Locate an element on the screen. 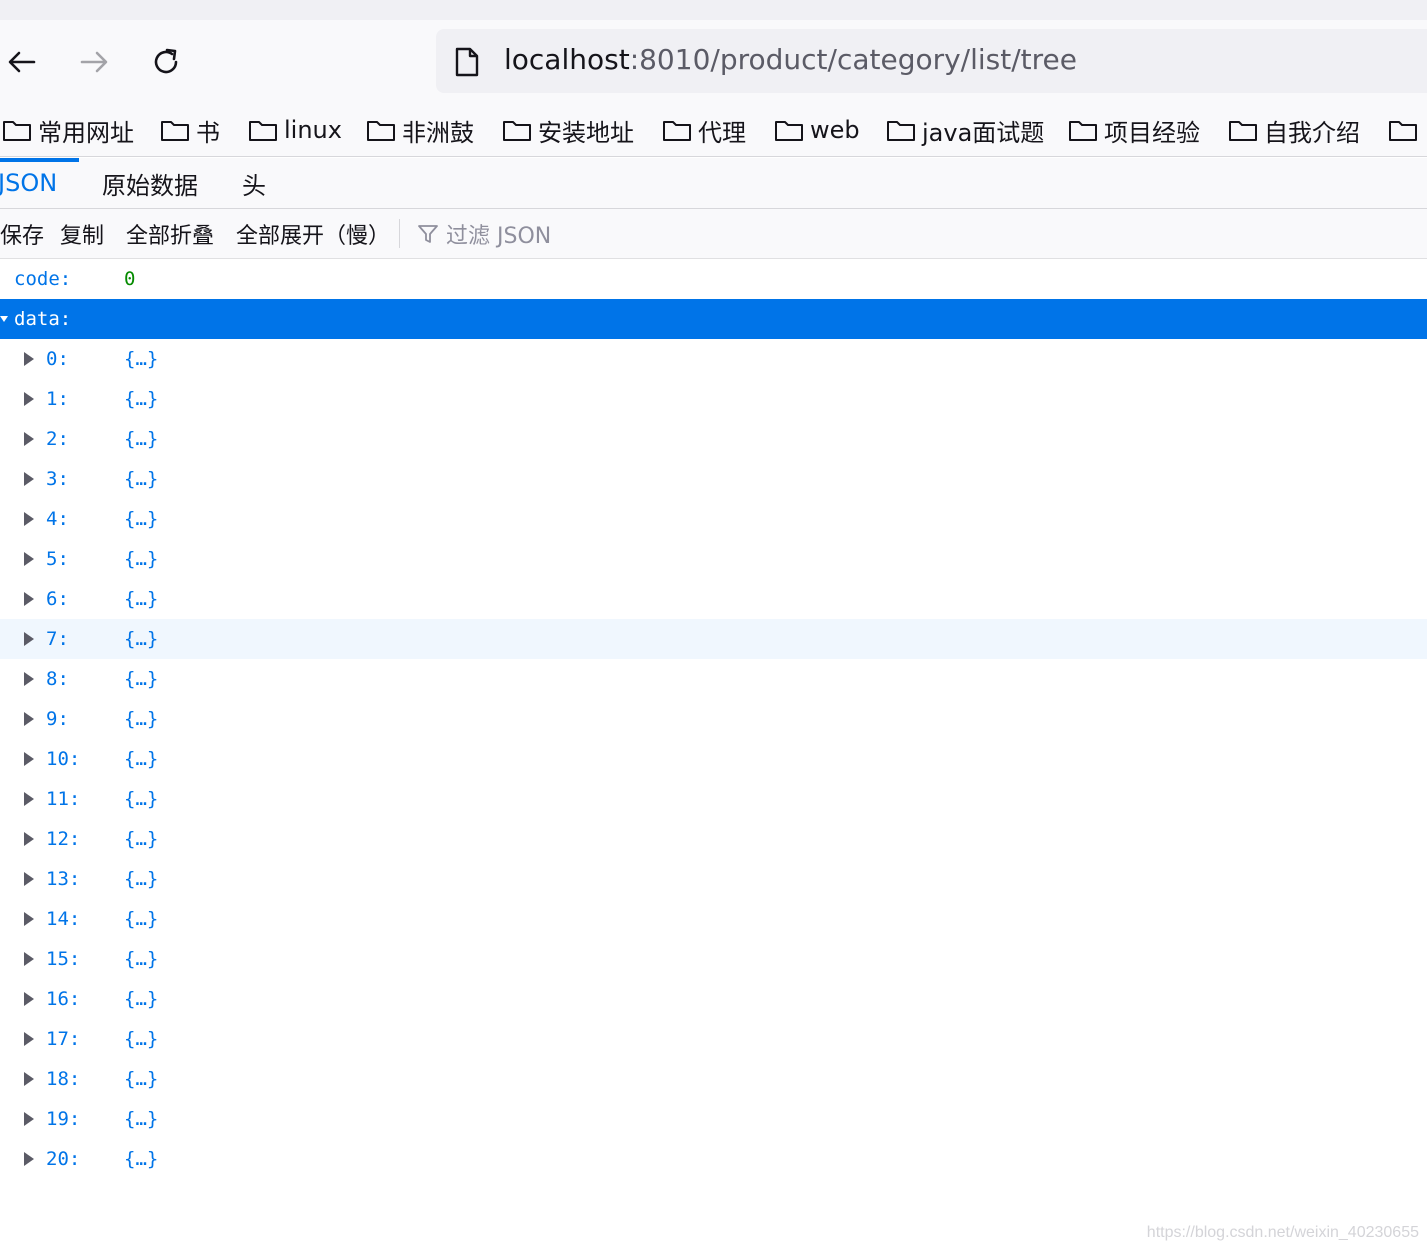  json-array-item-row: 0: {…} is located at coordinates (713, 359).